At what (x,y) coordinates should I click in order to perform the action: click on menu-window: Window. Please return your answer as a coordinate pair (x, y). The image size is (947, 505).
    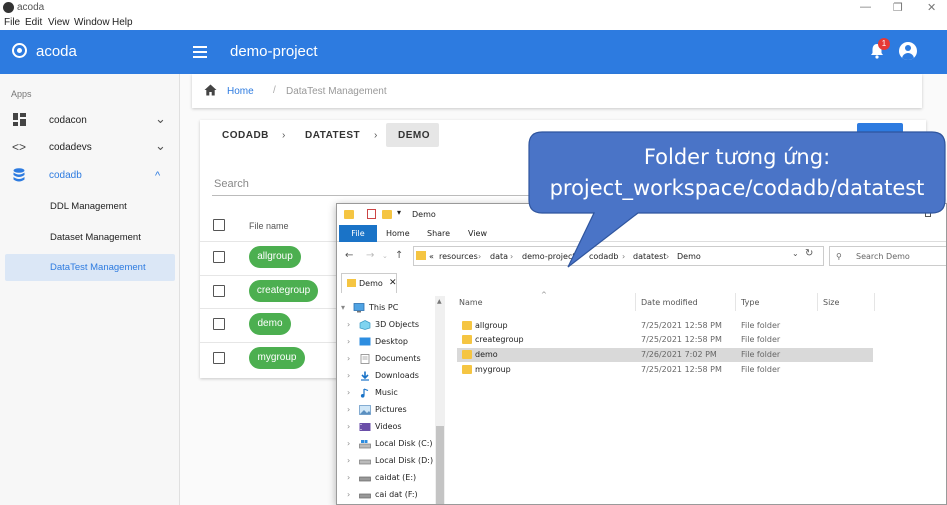
    Looking at the image, I should click on (92, 22).